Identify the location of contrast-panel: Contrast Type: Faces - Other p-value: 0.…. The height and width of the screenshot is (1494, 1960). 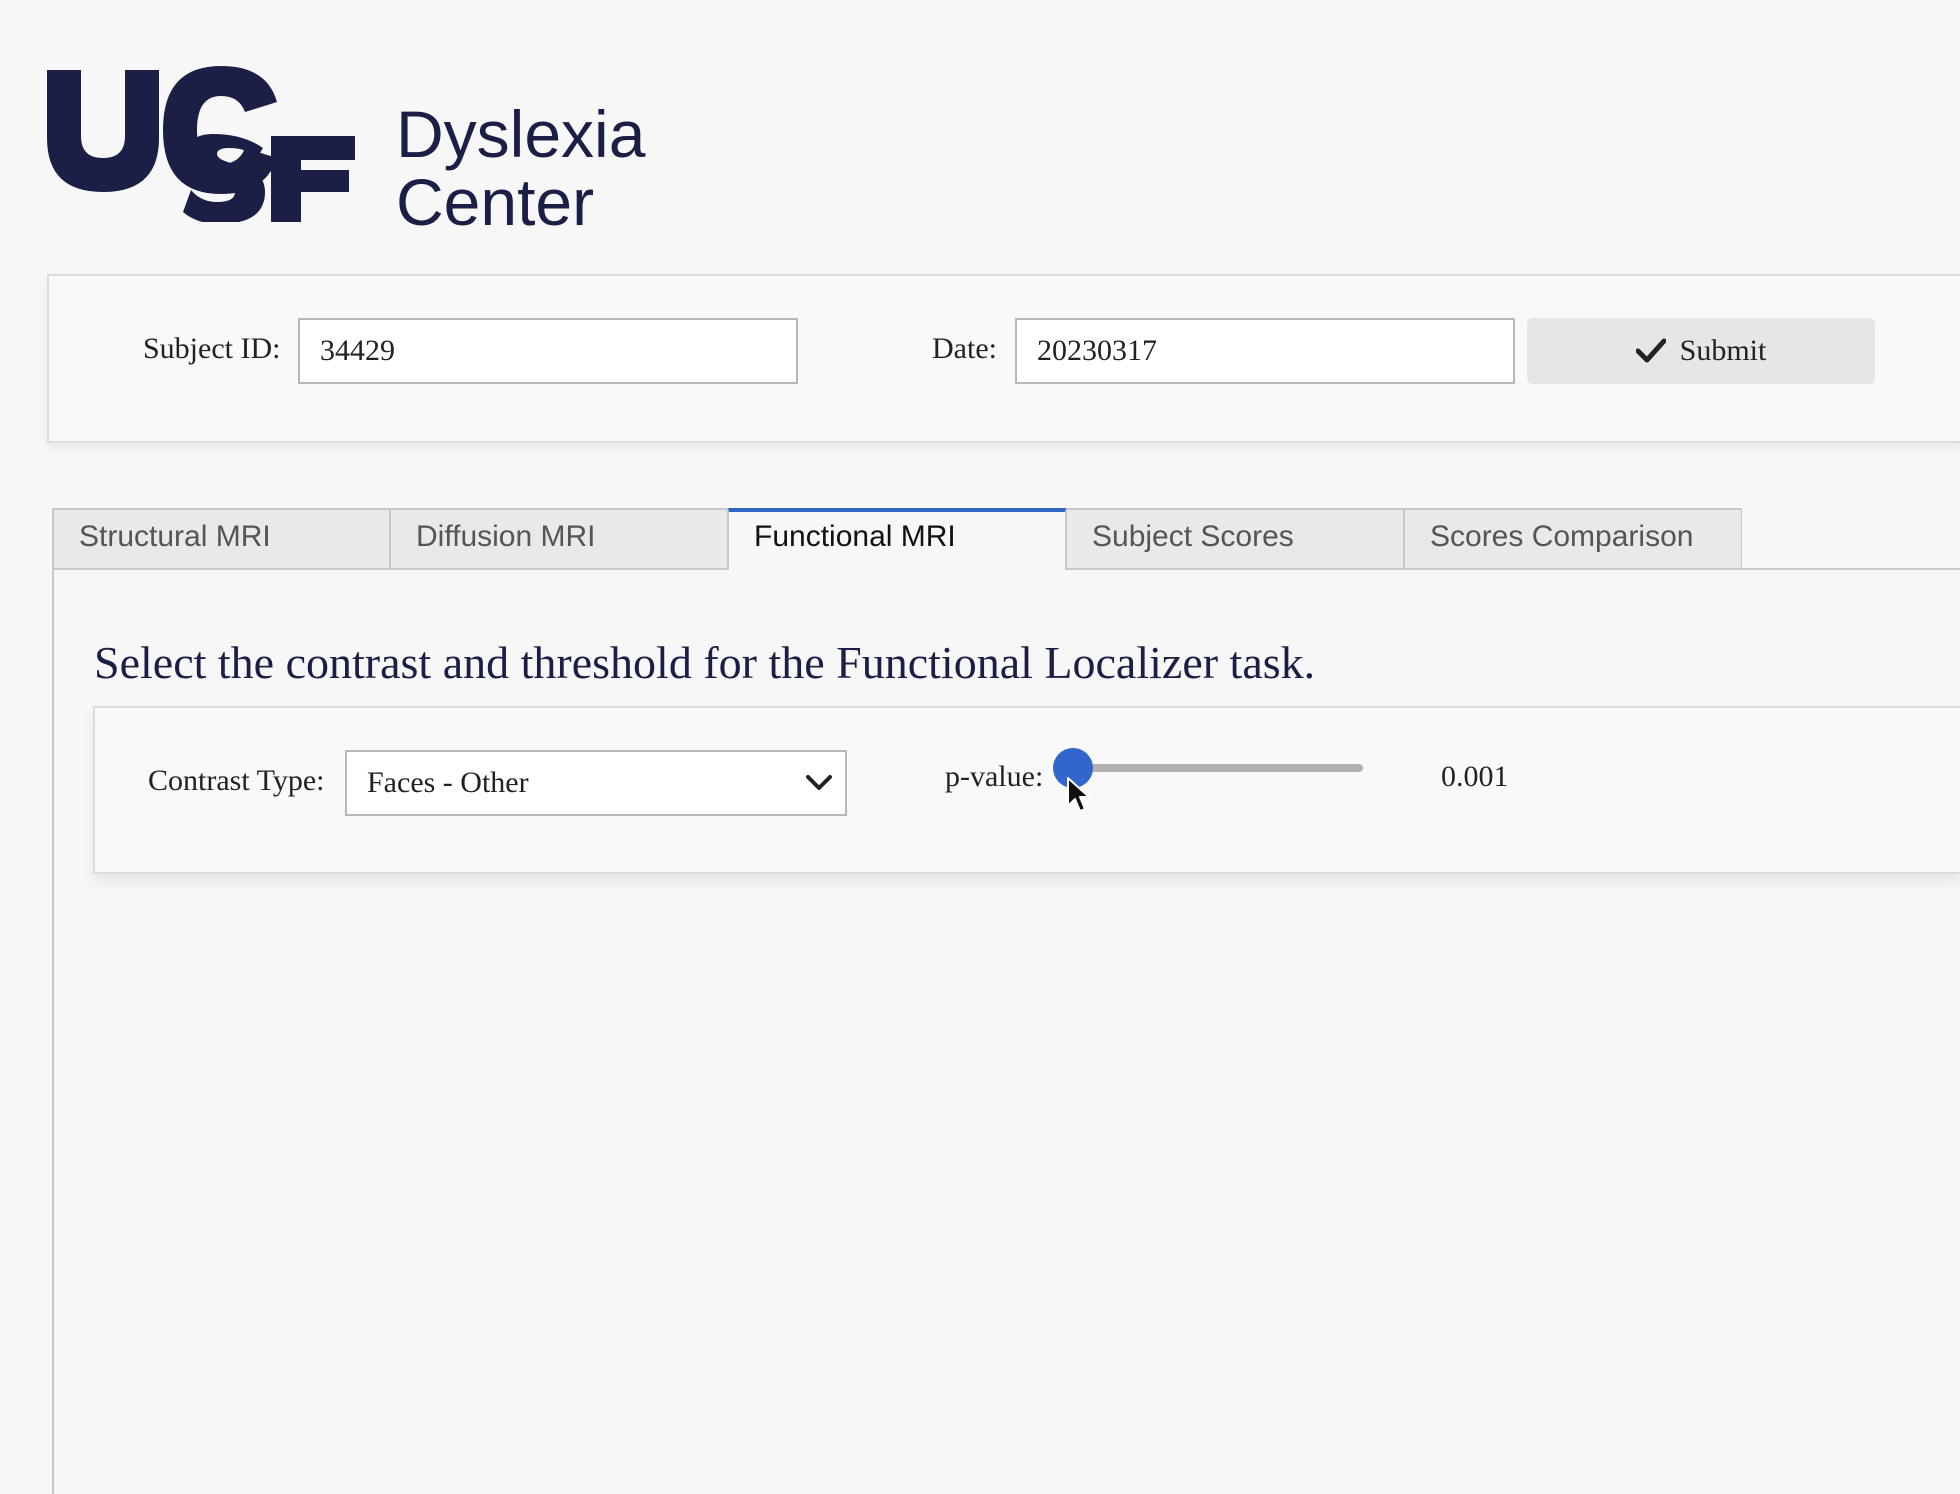
(1026, 790).